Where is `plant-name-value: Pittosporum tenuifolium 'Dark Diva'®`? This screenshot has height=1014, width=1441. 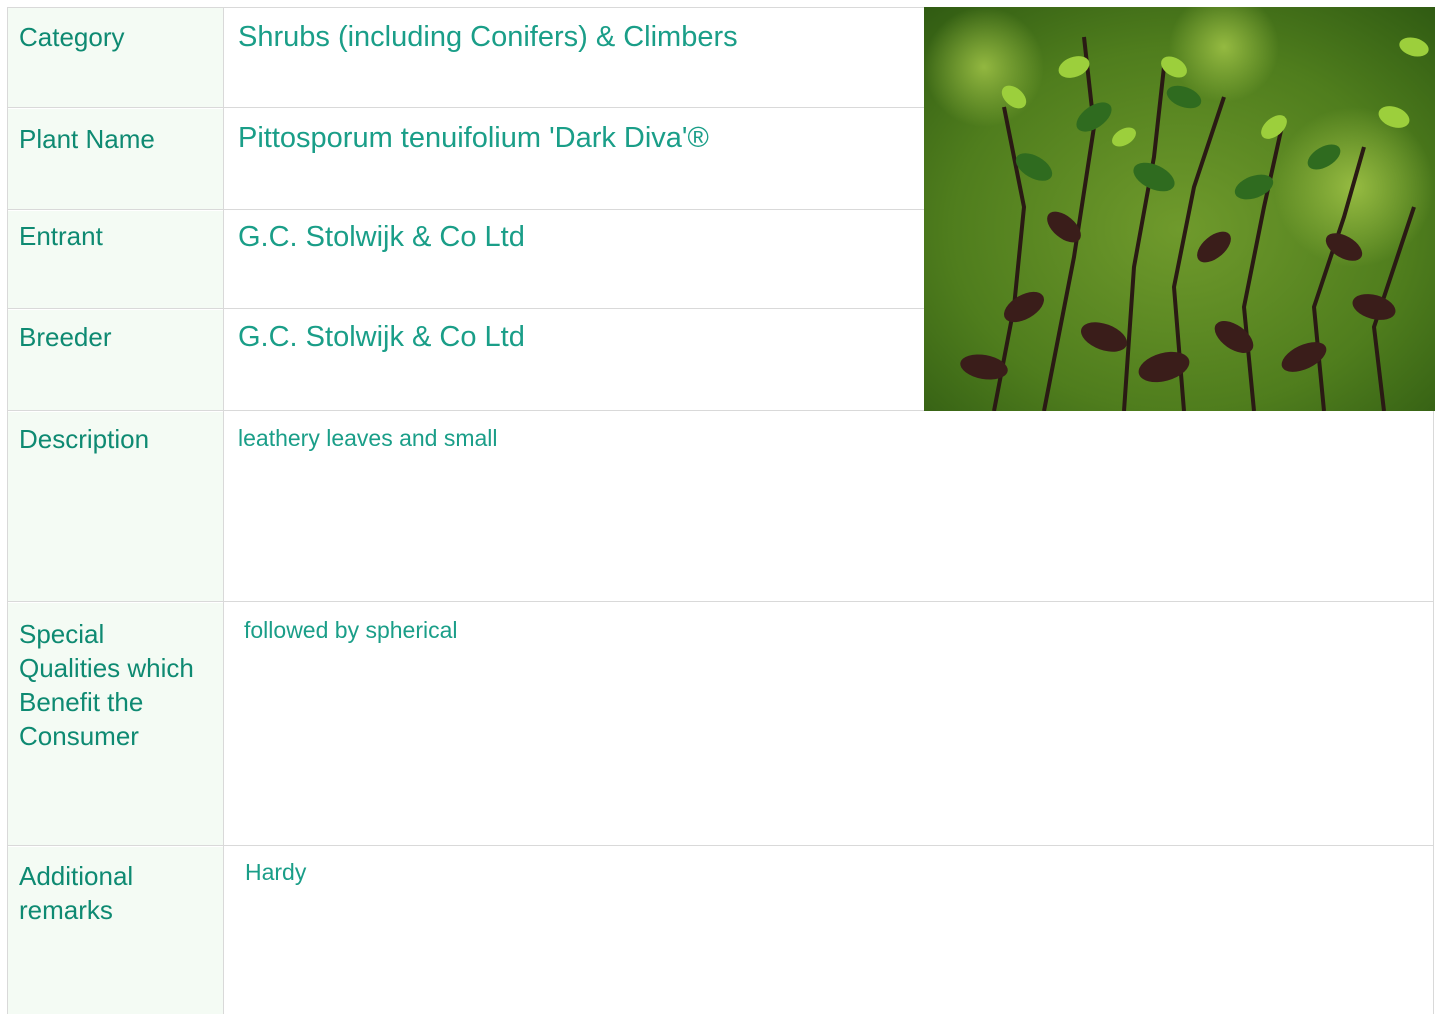
plant-name-value: Pittosporum tenuifolium 'Dark Diva'® is located at coordinates (473, 138).